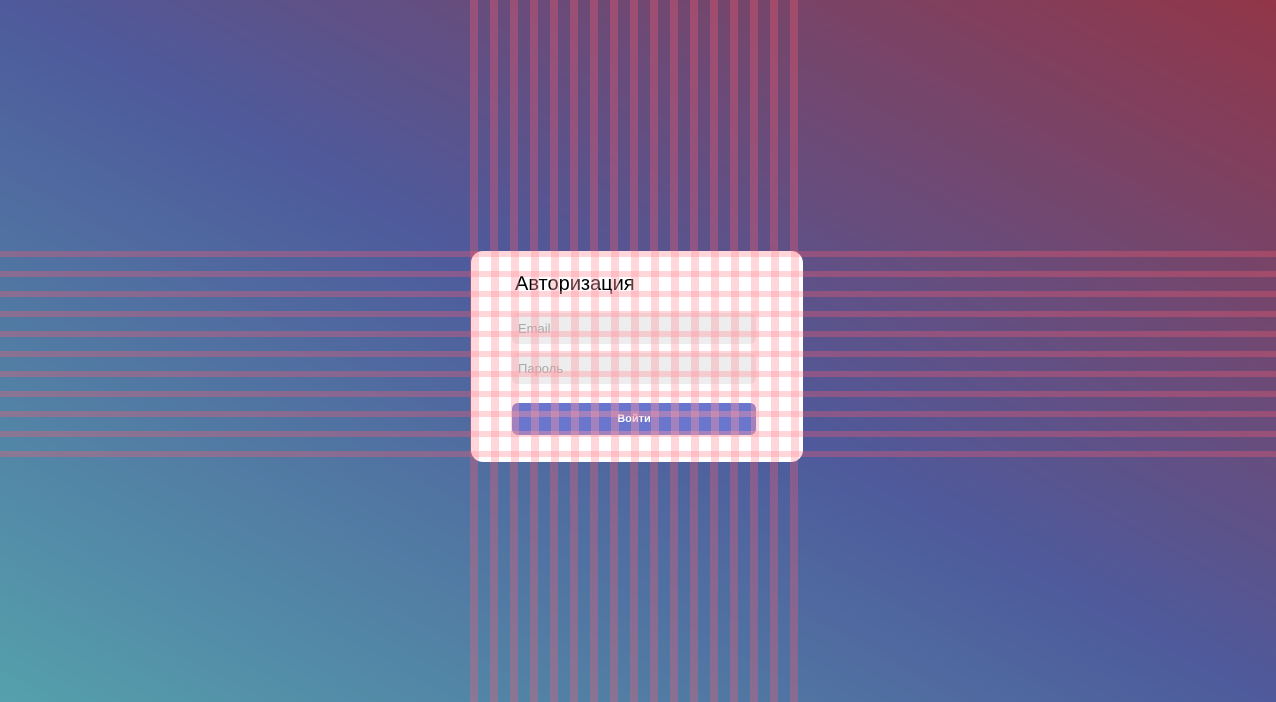  I want to click on login-button: Войти, so click(634, 419).